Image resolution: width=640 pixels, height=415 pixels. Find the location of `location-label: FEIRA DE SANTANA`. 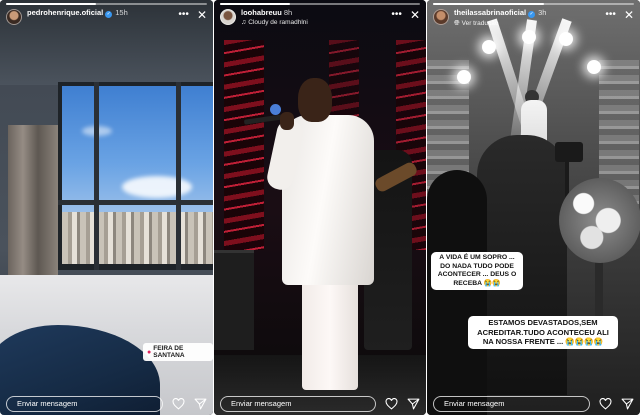

location-label: FEIRA DE SANTANA is located at coordinates (169, 352).